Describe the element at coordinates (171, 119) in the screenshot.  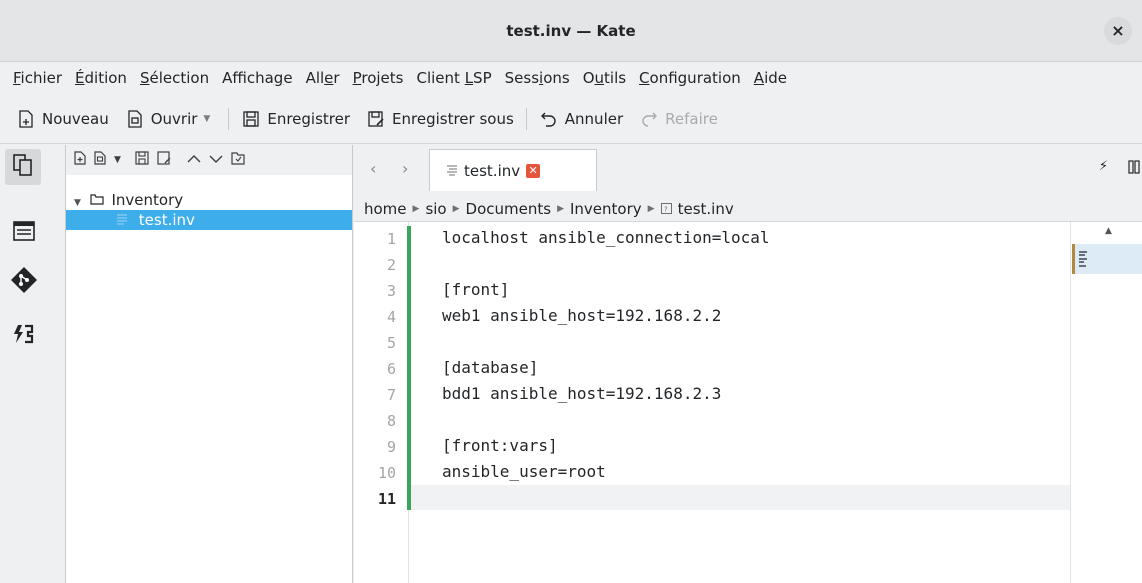
I see `open-button: Ouvrir ▼` at that location.